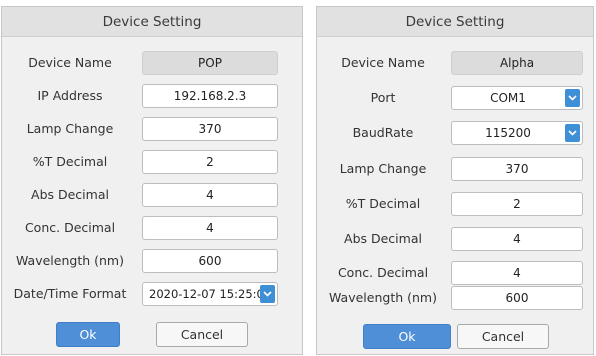 The height and width of the screenshot is (356, 596). I want to click on ip-address-row: IP Address 192.168.2.3, so click(152, 96).